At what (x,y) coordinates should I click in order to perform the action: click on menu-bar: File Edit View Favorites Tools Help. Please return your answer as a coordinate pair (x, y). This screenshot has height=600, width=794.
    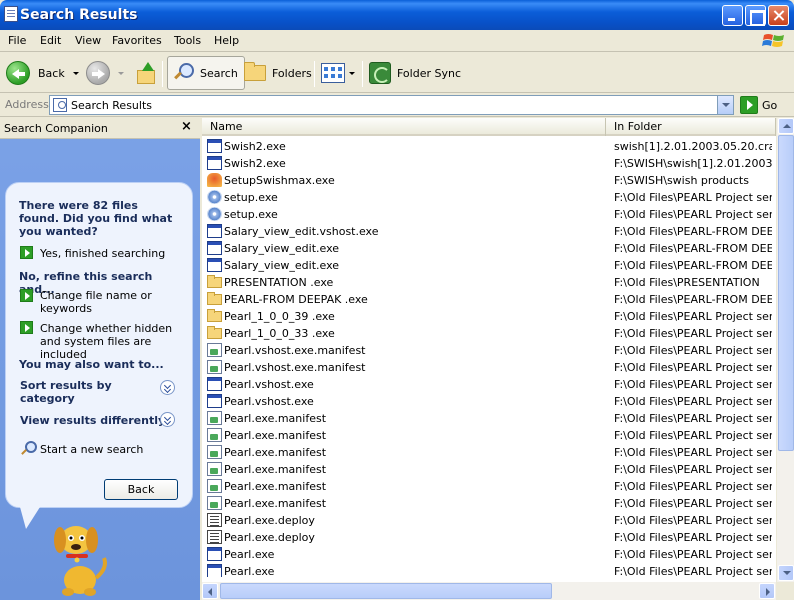
    Looking at the image, I should click on (397, 41).